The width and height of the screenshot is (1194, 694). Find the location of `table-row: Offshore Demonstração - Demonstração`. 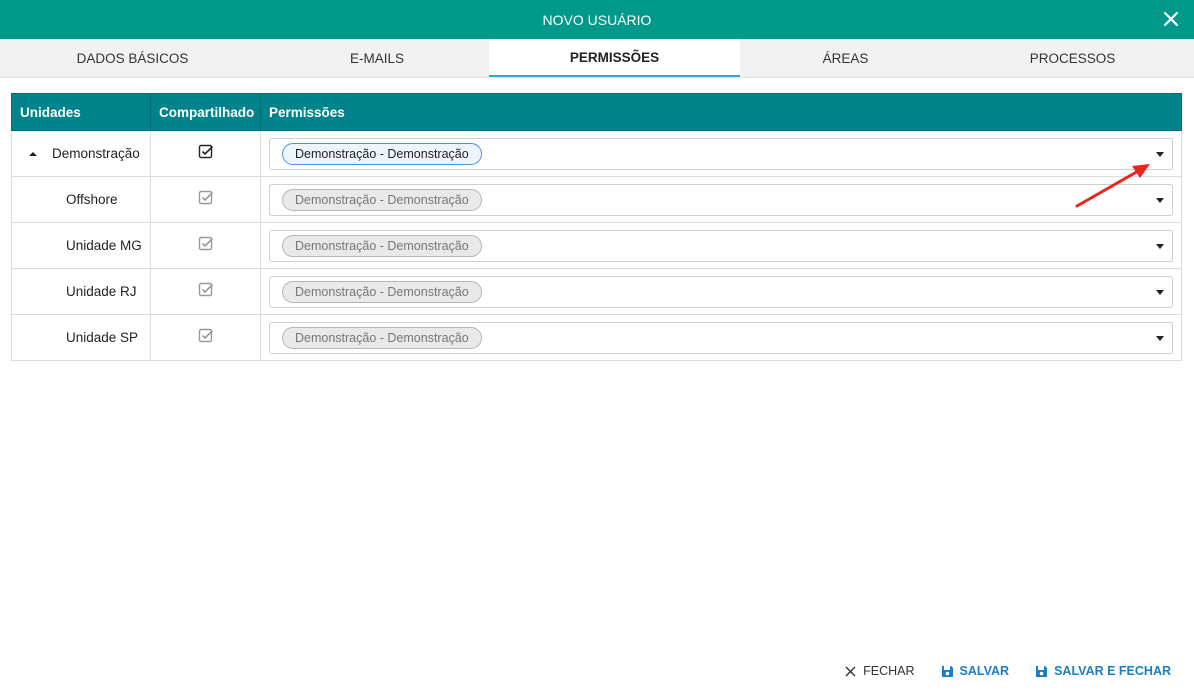

table-row: Offshore Demonstração - Demonstração is located at coordinates (596, 199).